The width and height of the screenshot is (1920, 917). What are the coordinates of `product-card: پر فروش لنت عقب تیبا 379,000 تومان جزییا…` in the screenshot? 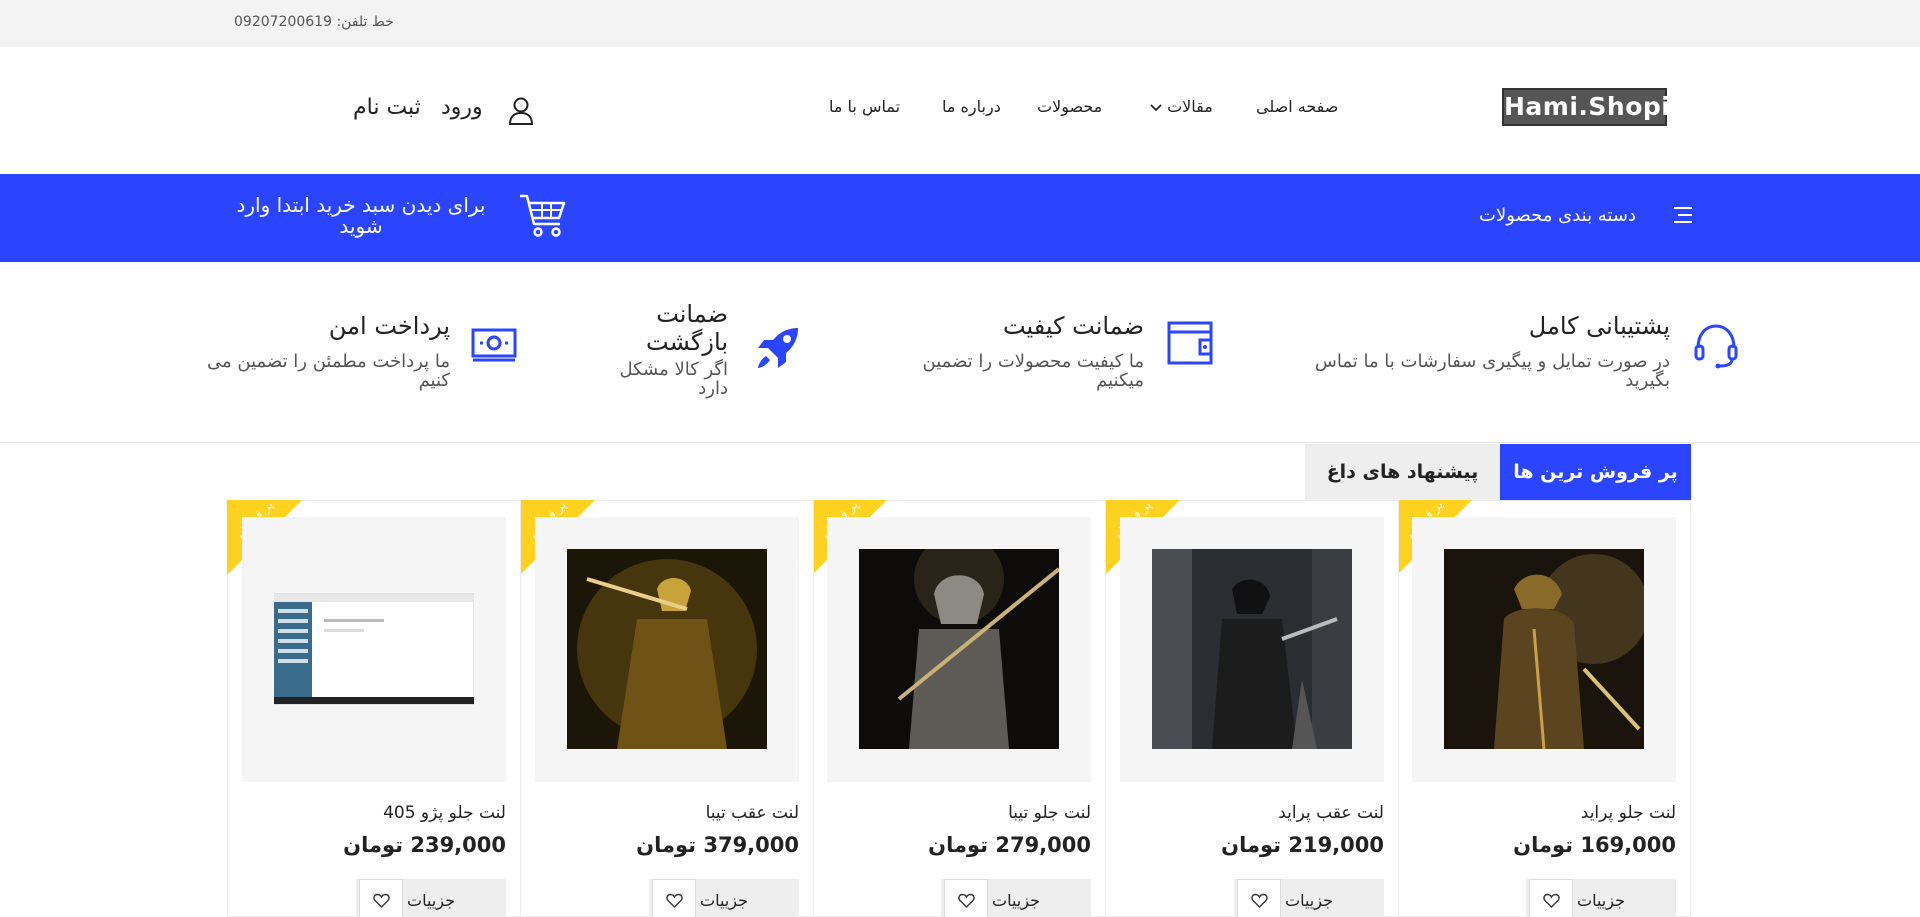 It's located at (667, 708).